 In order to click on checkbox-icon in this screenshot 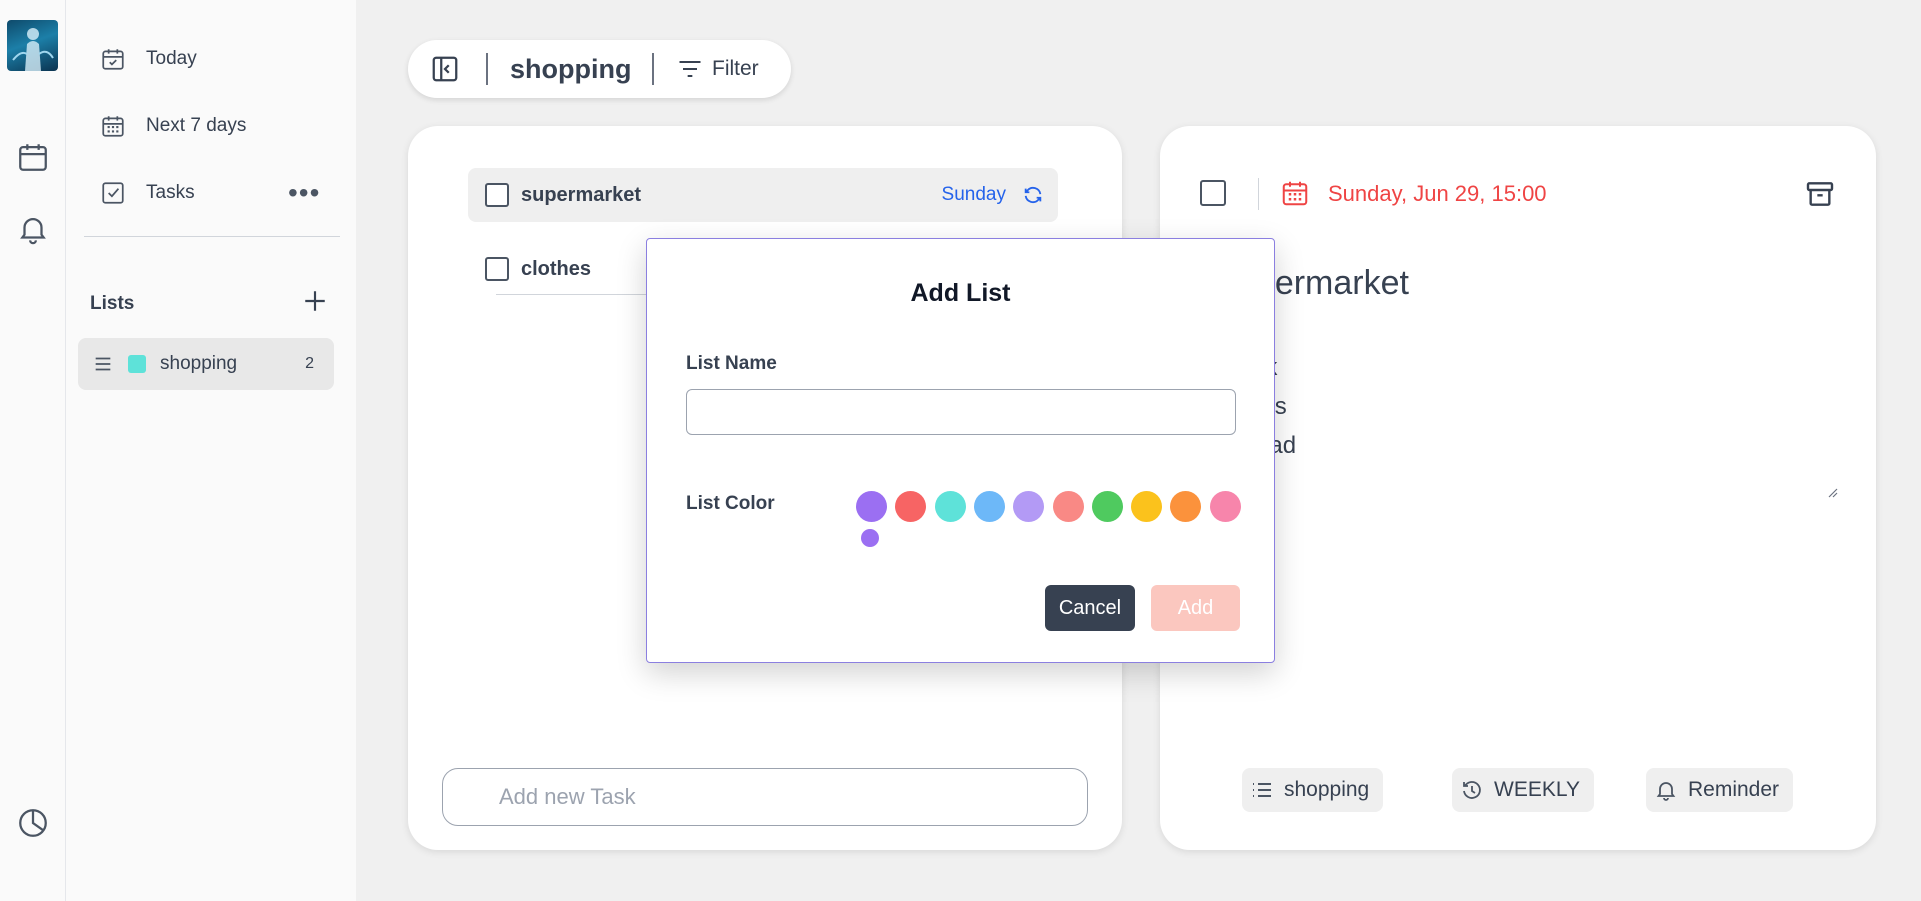, I will do `click(113, 193)`.